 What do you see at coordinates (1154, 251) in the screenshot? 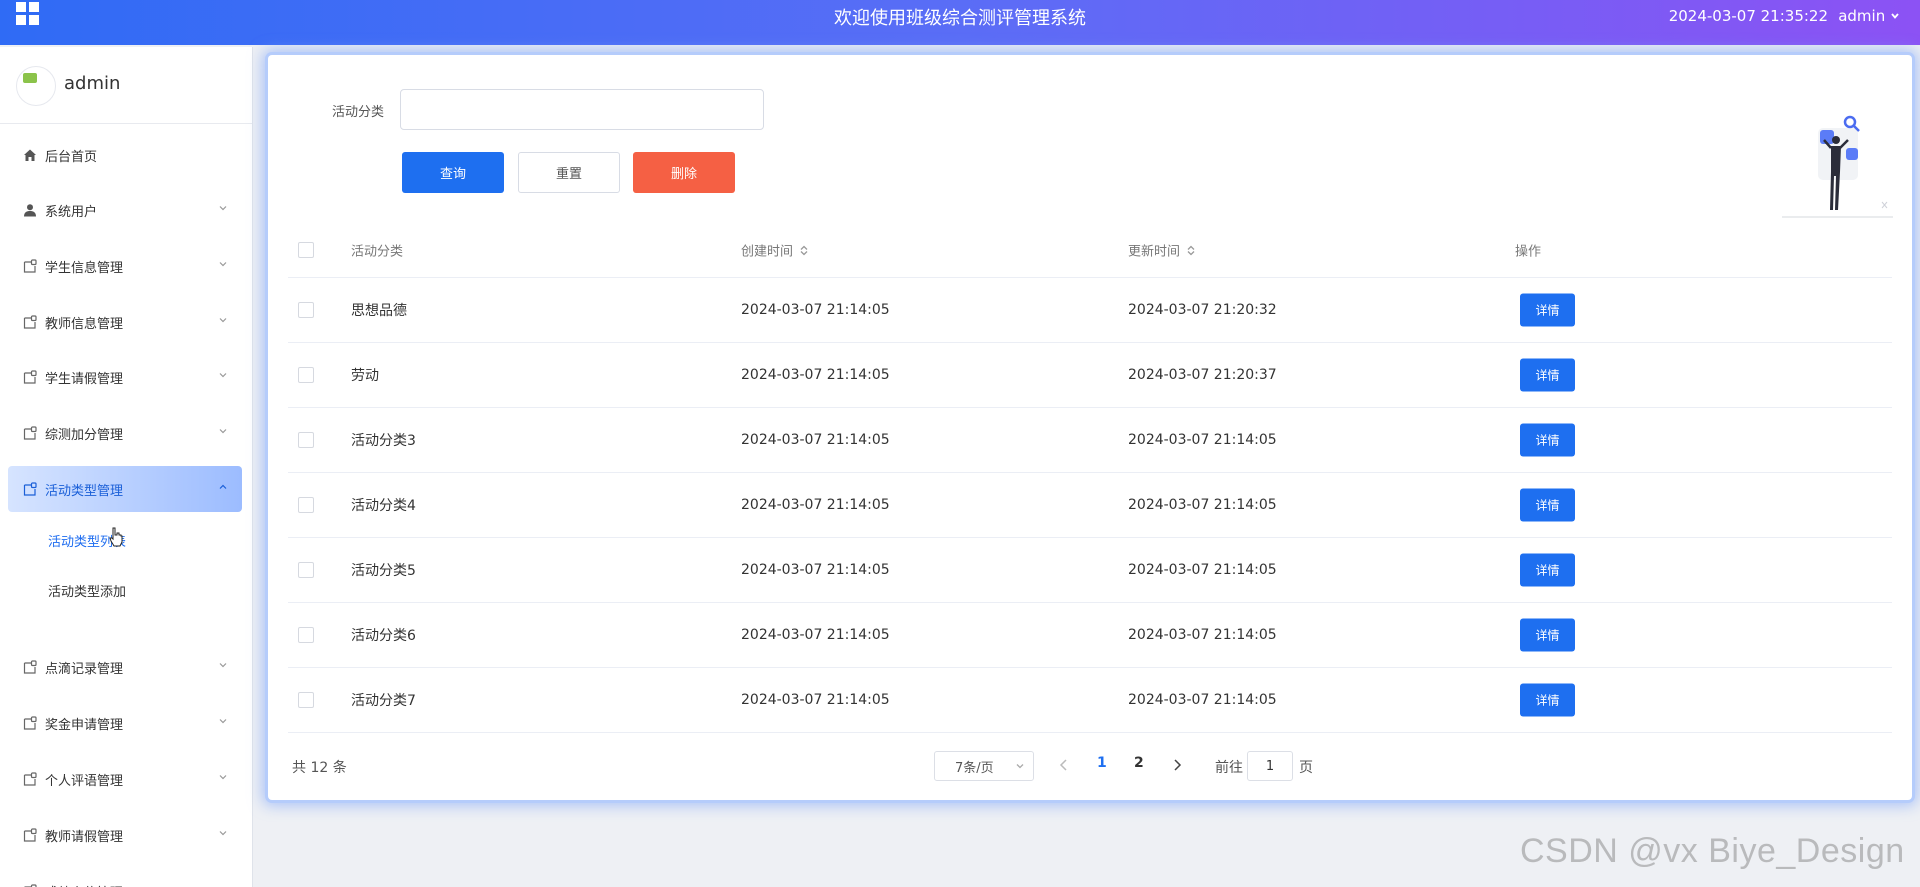
I see `column-header-updated-label: 更新时间` at bounding box center [1154, 251].